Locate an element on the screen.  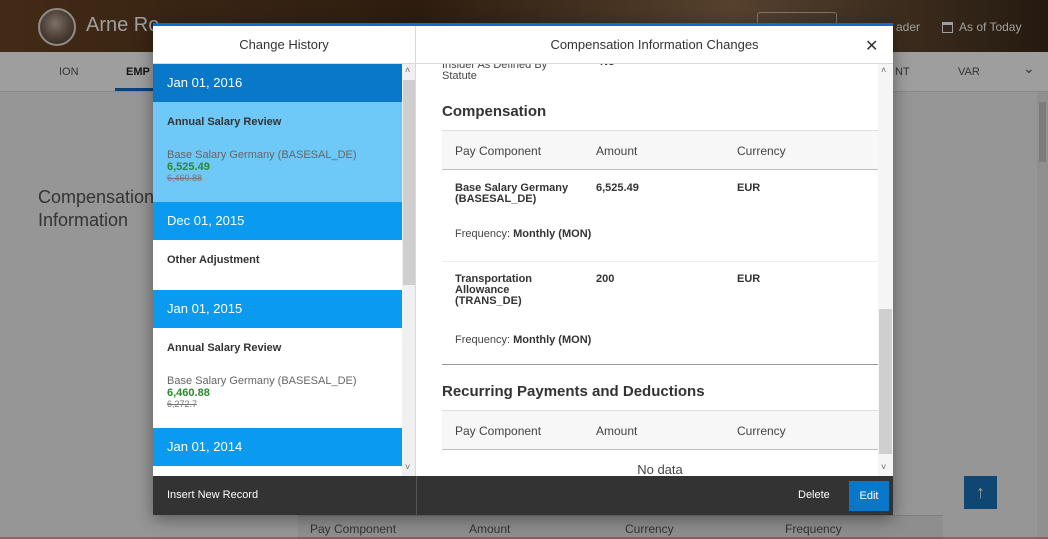
history-old-value: 6,460.88 is located at coordinates (185, 178).